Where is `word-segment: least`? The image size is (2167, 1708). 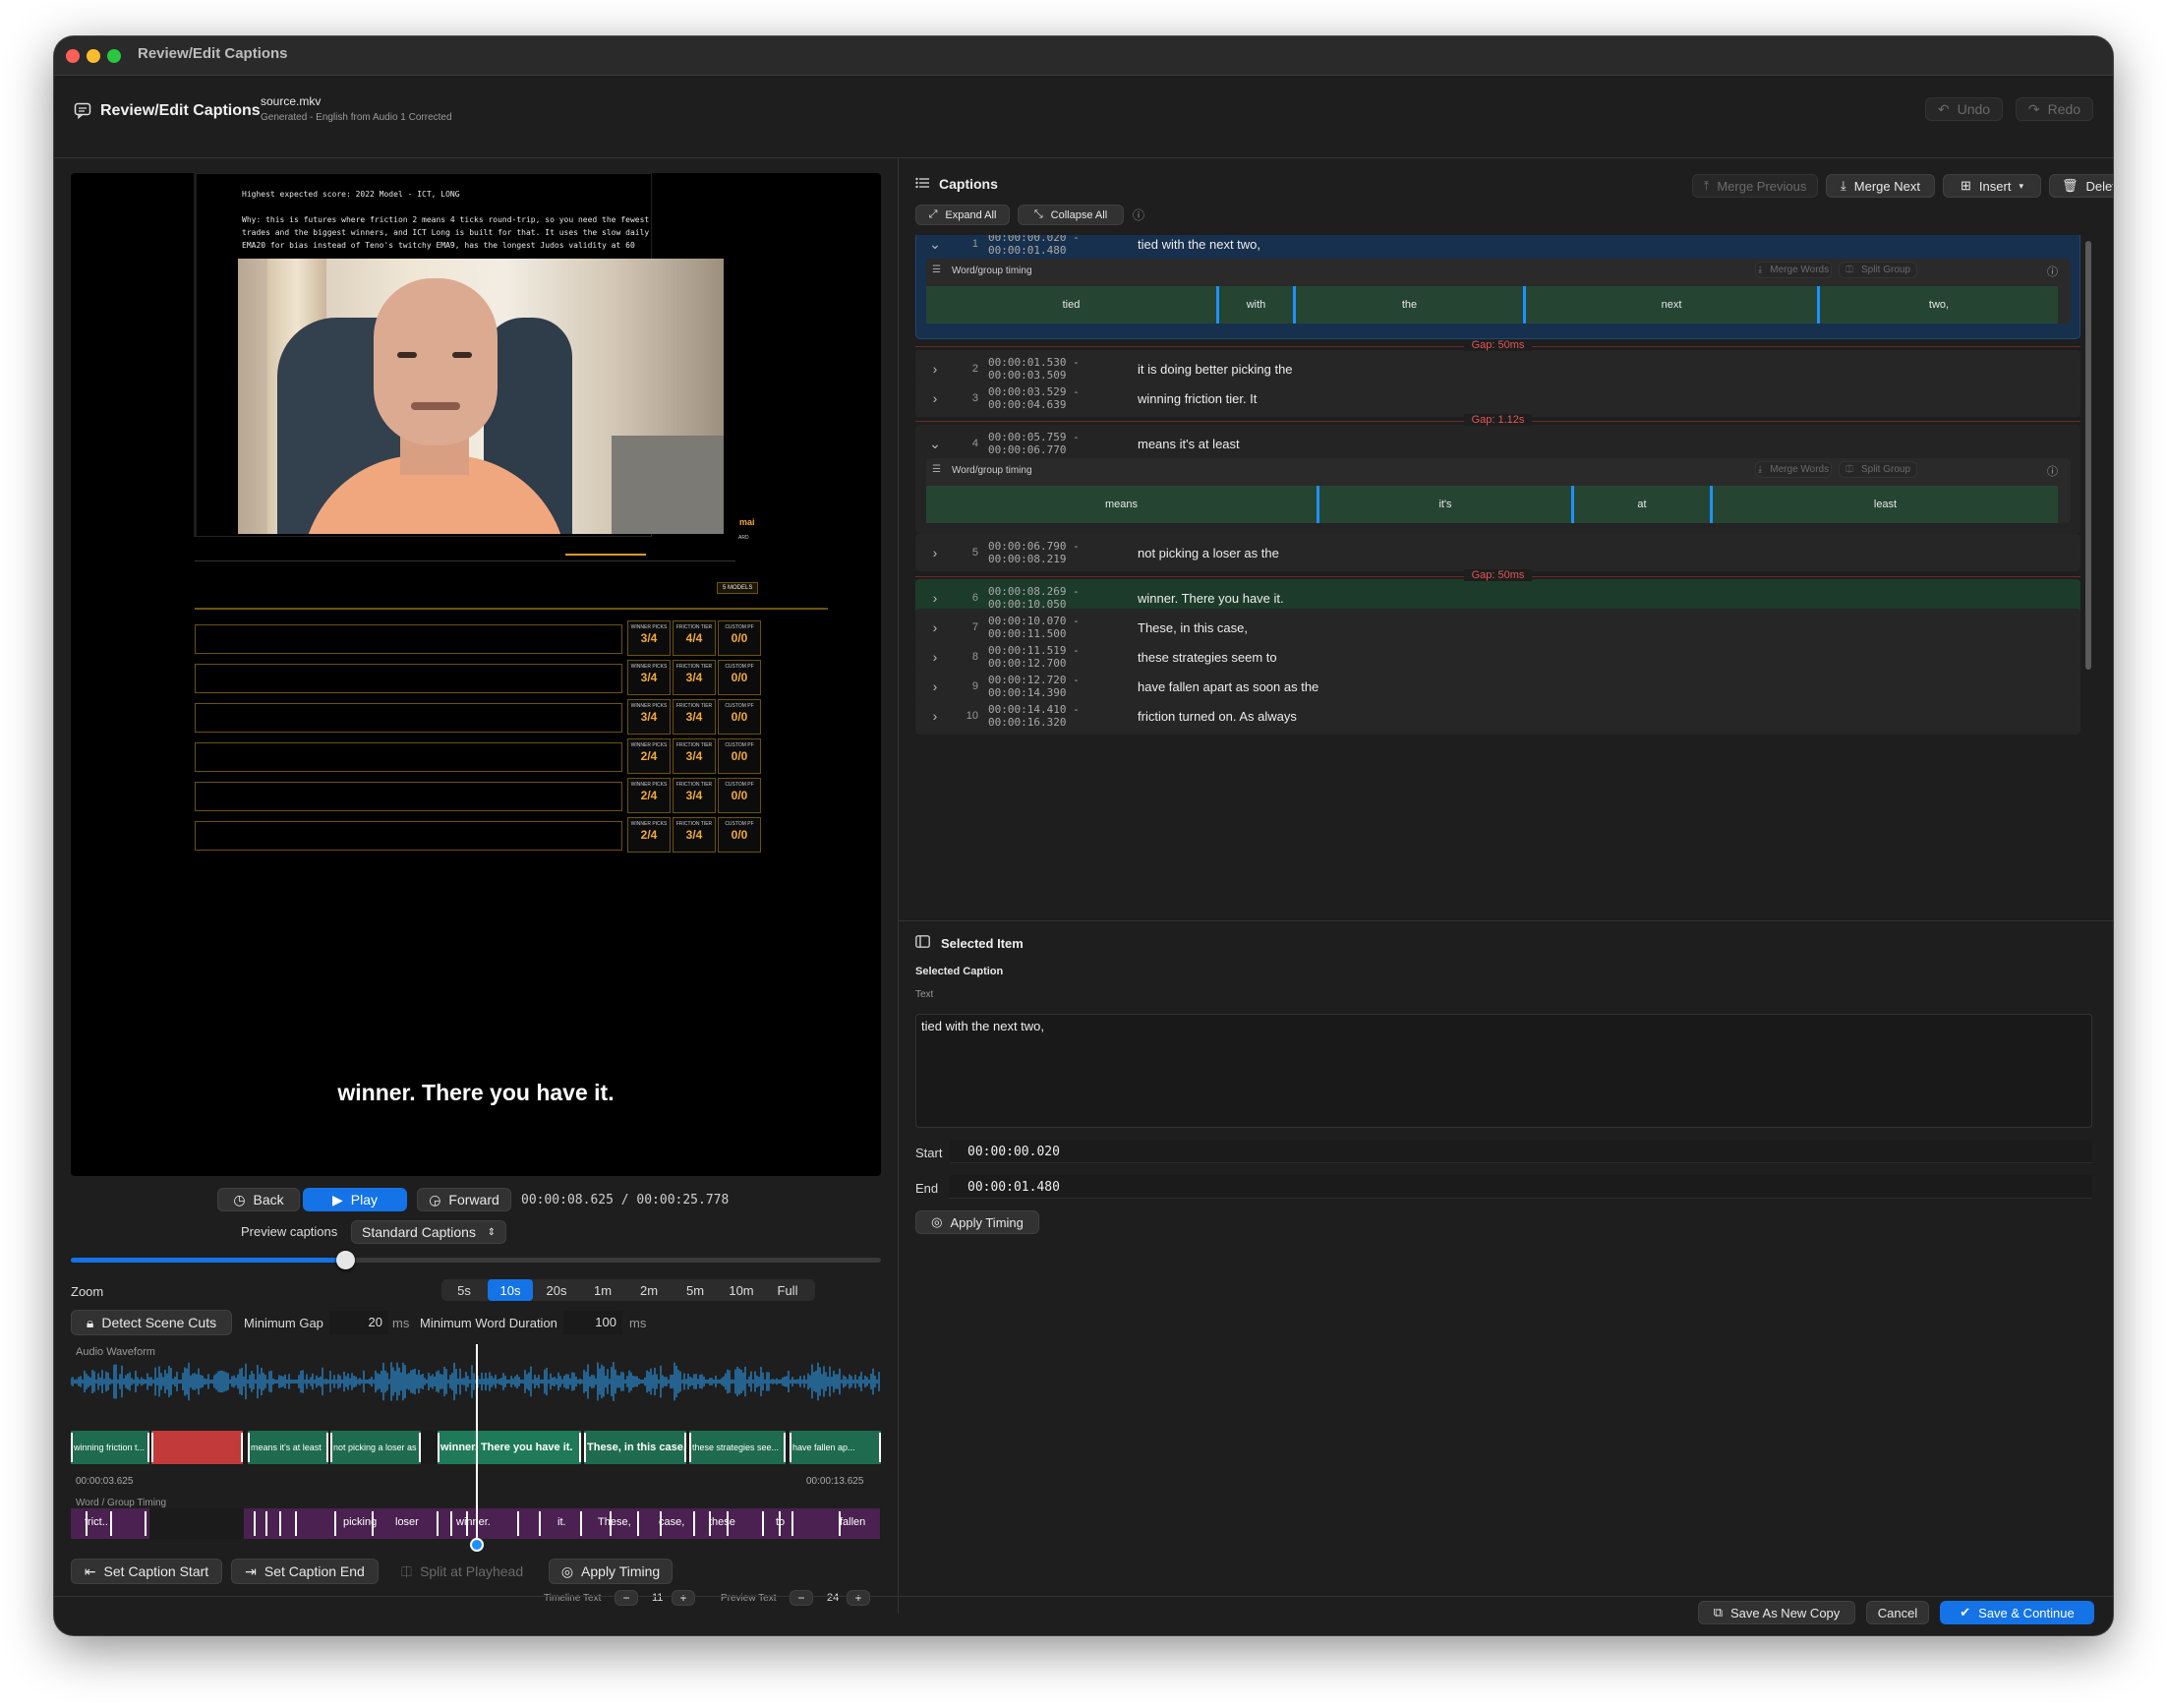
word-segment: least is located at coordinates (1886, 504).